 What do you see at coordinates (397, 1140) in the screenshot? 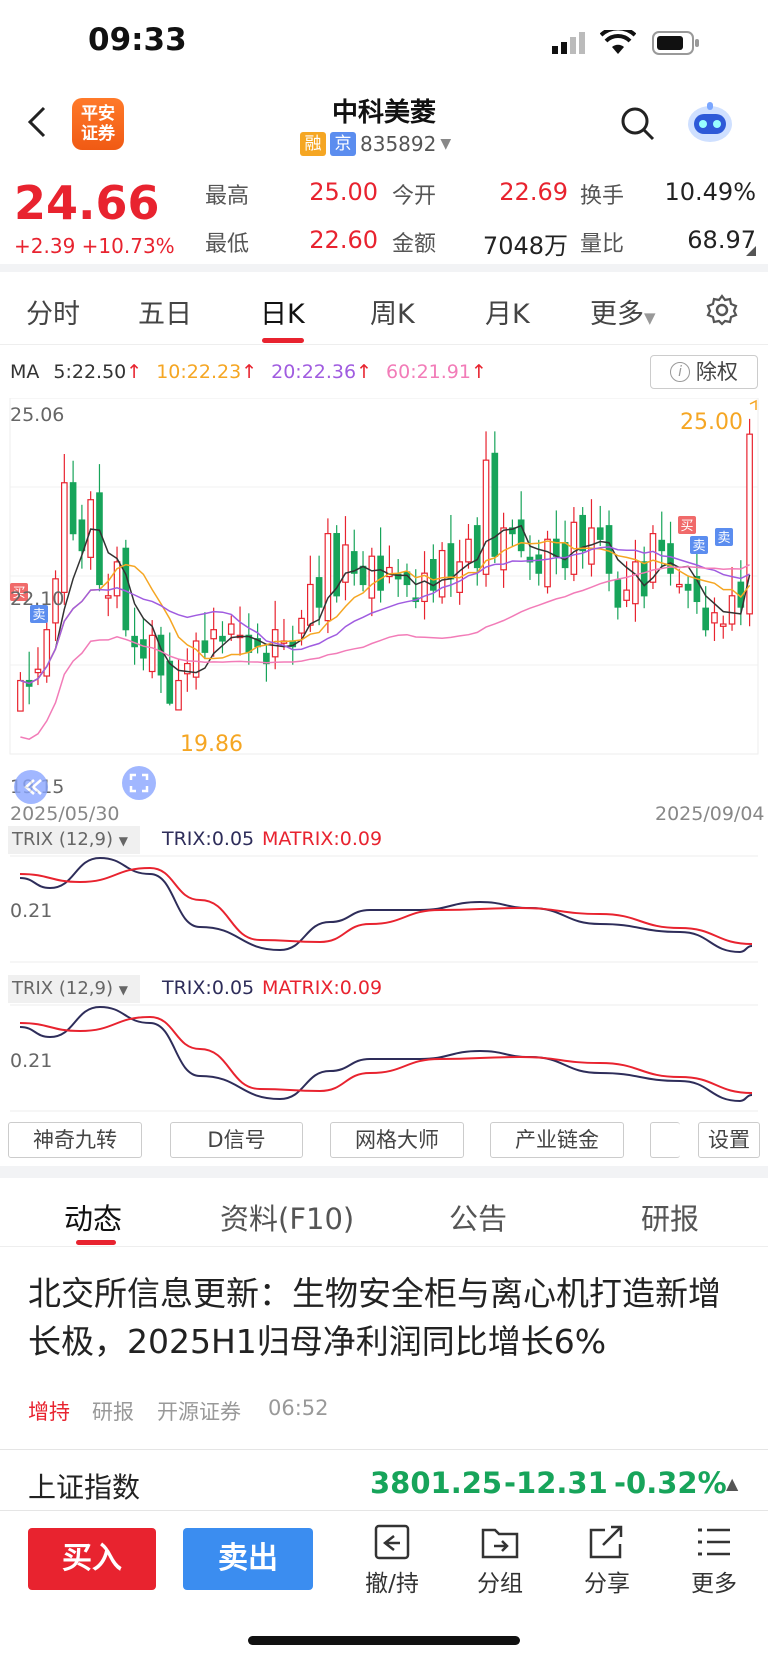
I see `indicator-button-grid-master: 网格大师` at bounding box center [397, 1140].